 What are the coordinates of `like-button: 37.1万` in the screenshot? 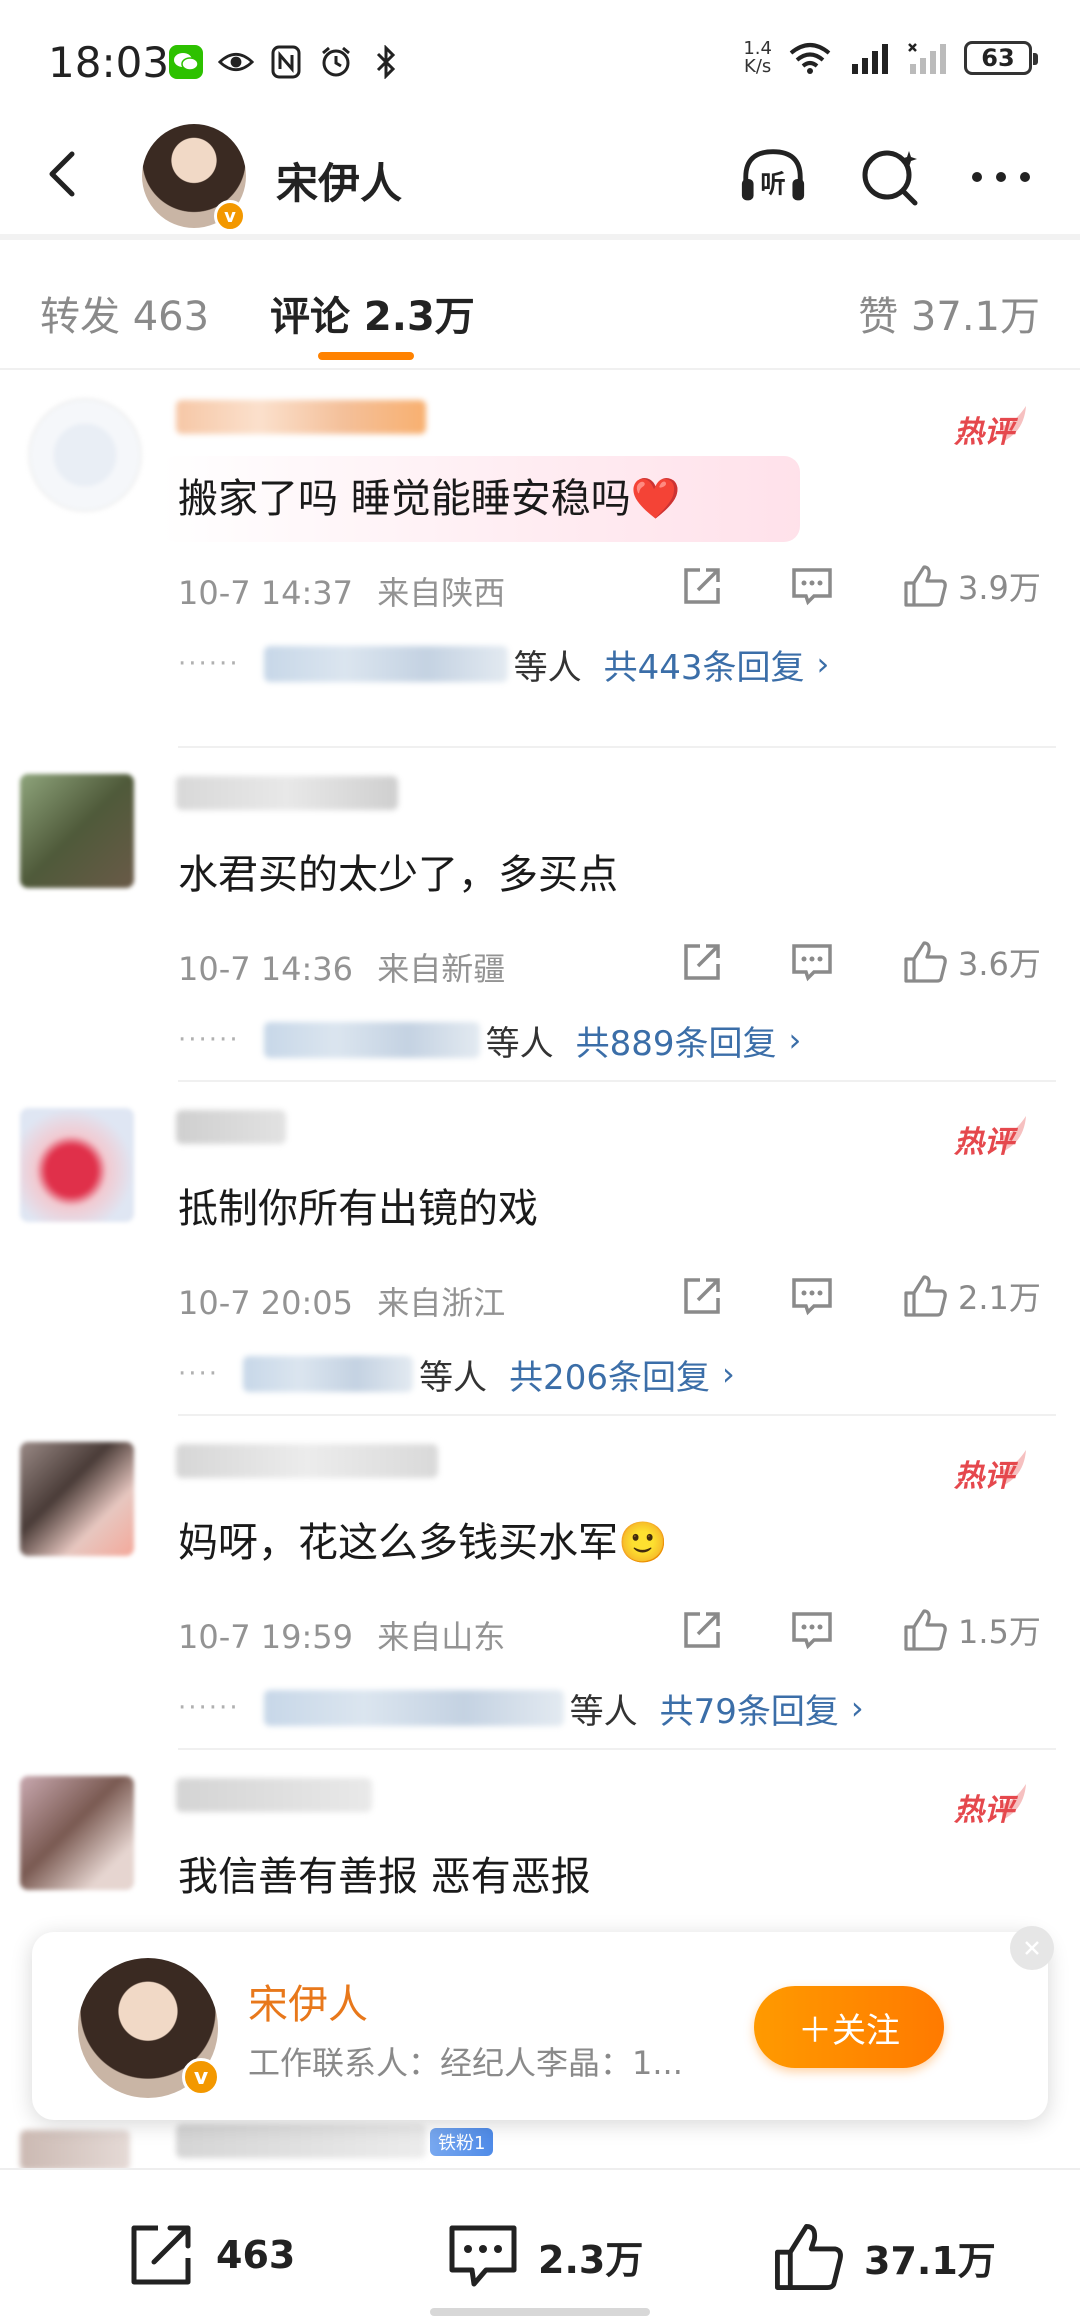 It's located at (883, 2257).